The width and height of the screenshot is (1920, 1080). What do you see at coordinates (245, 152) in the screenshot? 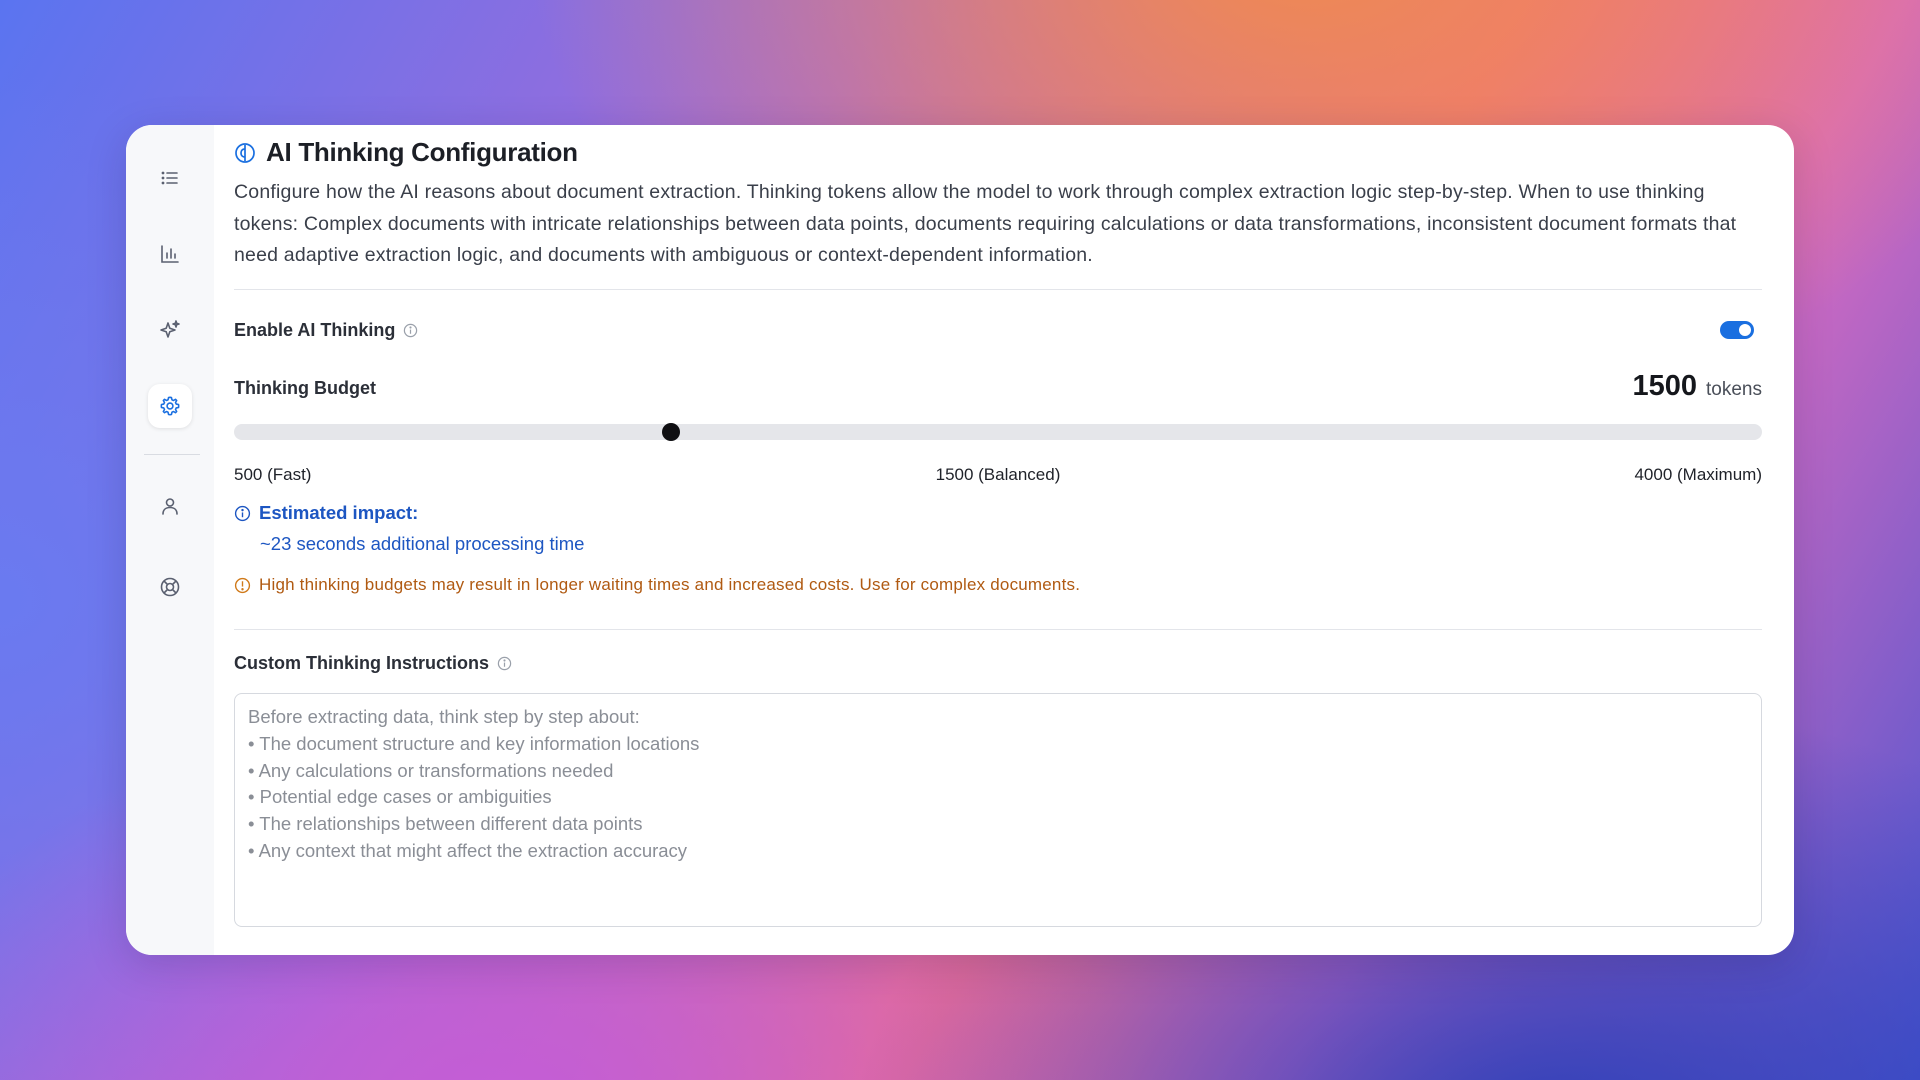
I see `brain-icon` at bounding box center [245, 152].